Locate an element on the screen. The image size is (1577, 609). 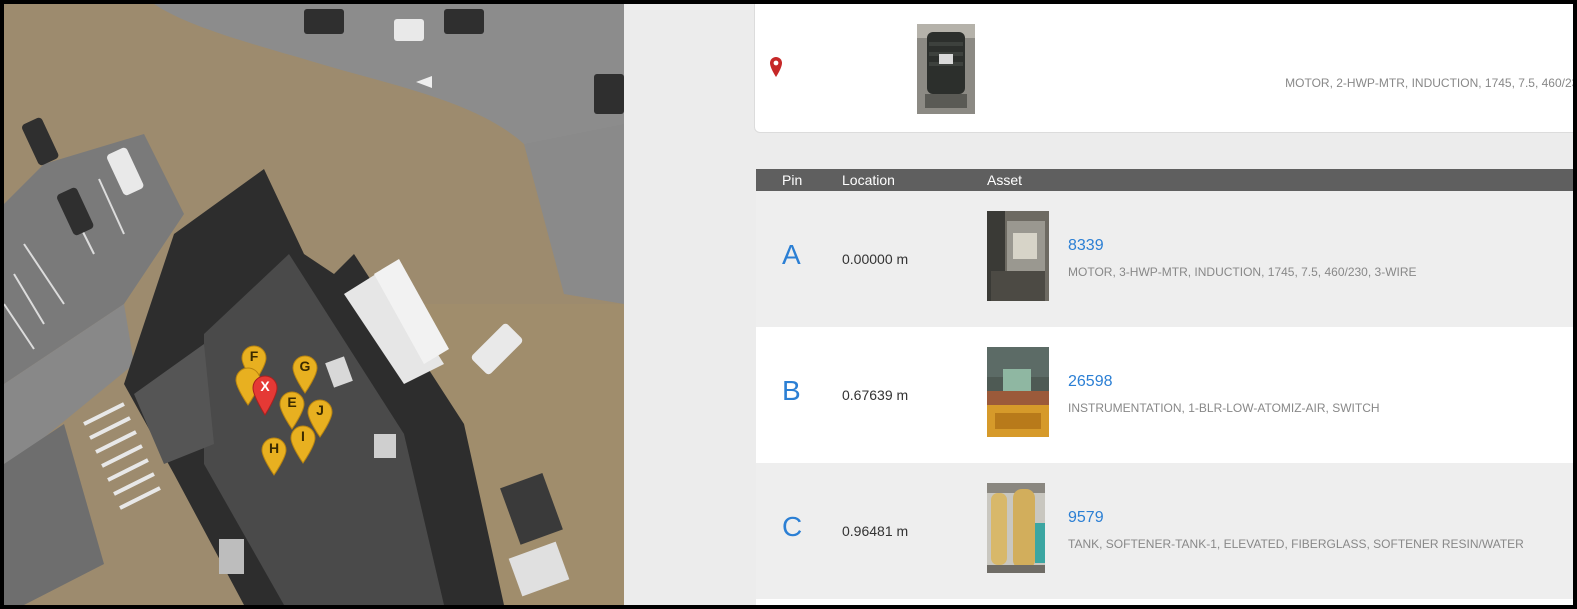
map-pin-g-label: G is located at coordinates (305, 366).